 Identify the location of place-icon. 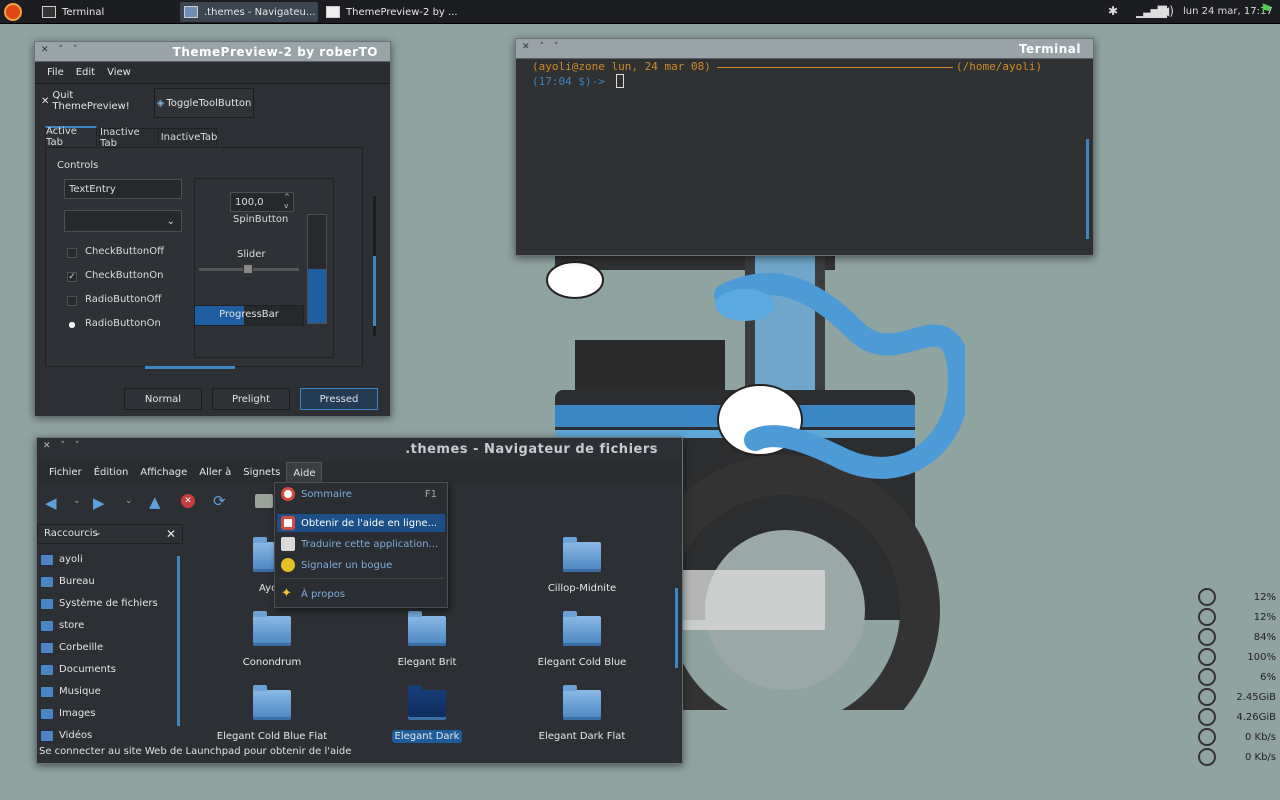
(47, 647).